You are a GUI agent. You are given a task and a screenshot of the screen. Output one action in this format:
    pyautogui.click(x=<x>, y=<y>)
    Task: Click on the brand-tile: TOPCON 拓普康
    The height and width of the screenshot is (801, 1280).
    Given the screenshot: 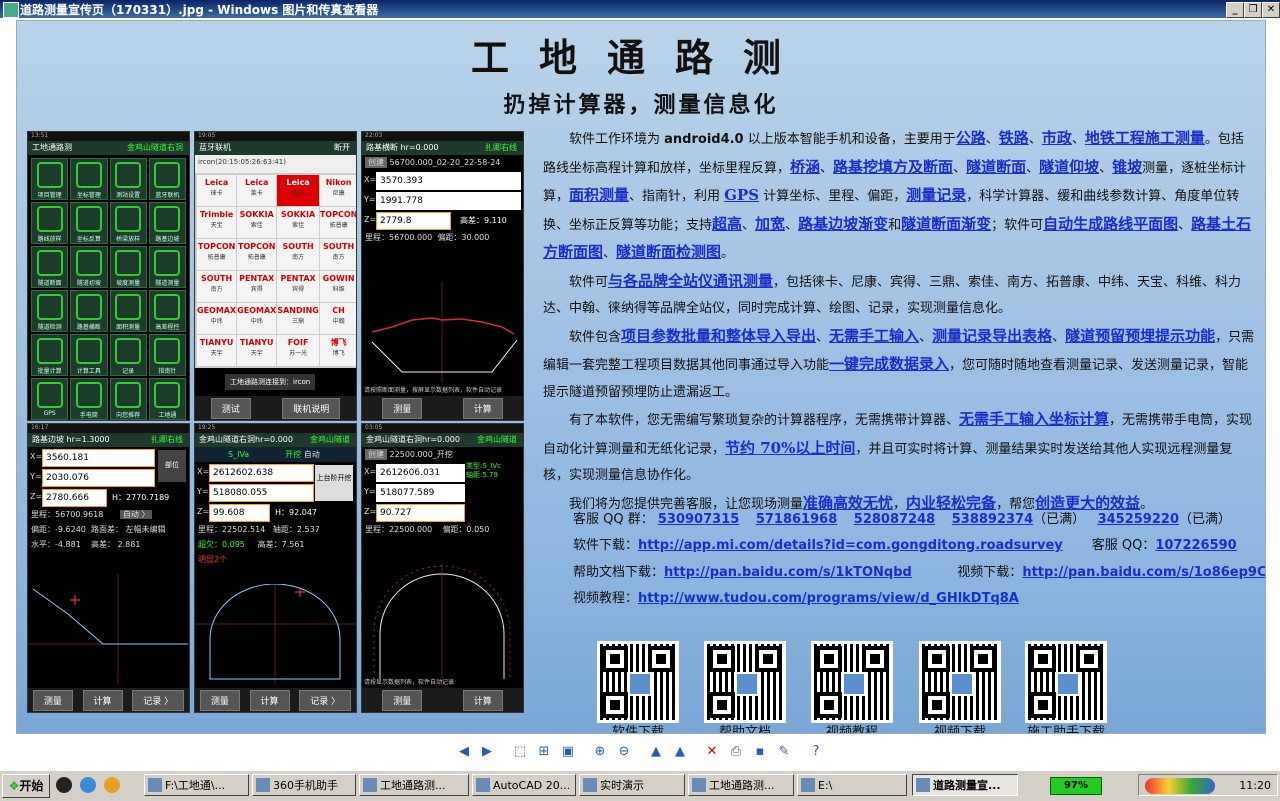 What is the action you would take?
    pyautogui.click(x=217, y=254)
    